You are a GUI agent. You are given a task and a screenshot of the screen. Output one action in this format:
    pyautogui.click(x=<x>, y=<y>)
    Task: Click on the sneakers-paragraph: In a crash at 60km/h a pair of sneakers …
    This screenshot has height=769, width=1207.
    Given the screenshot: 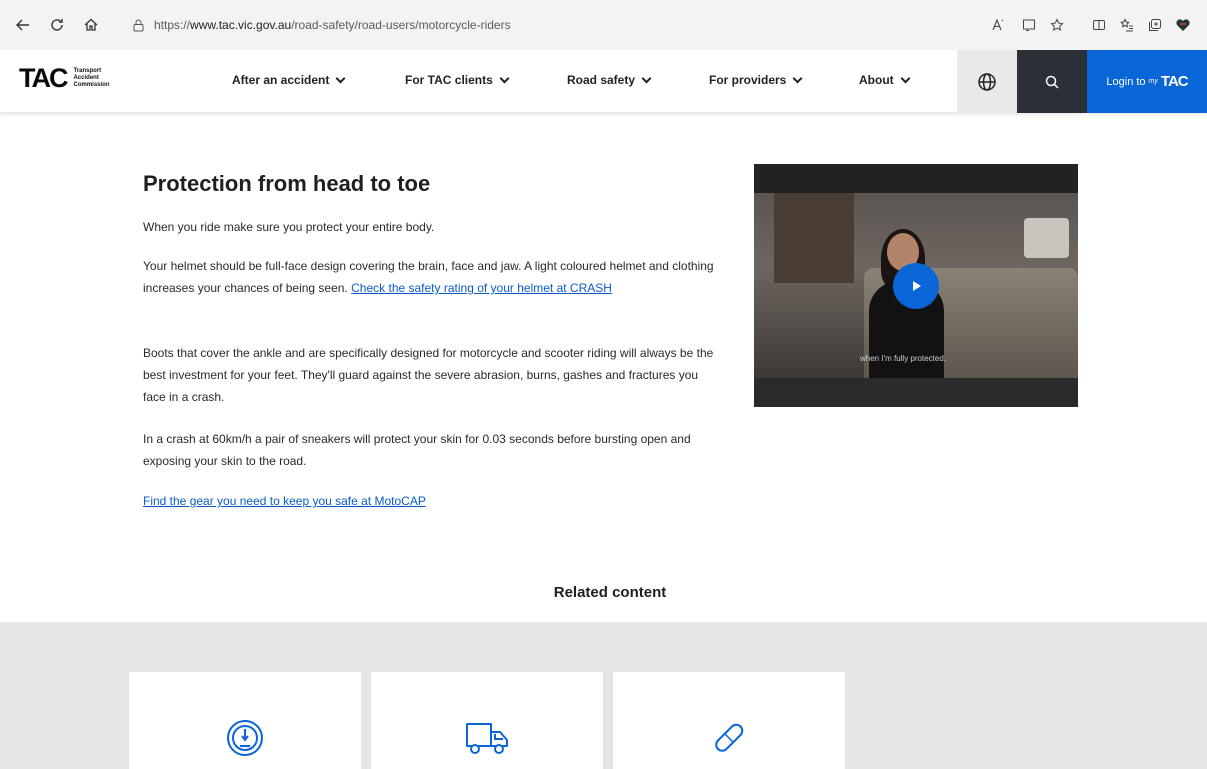 What is the action you would take?
    pyautogui.click(x=417, y=450)
    